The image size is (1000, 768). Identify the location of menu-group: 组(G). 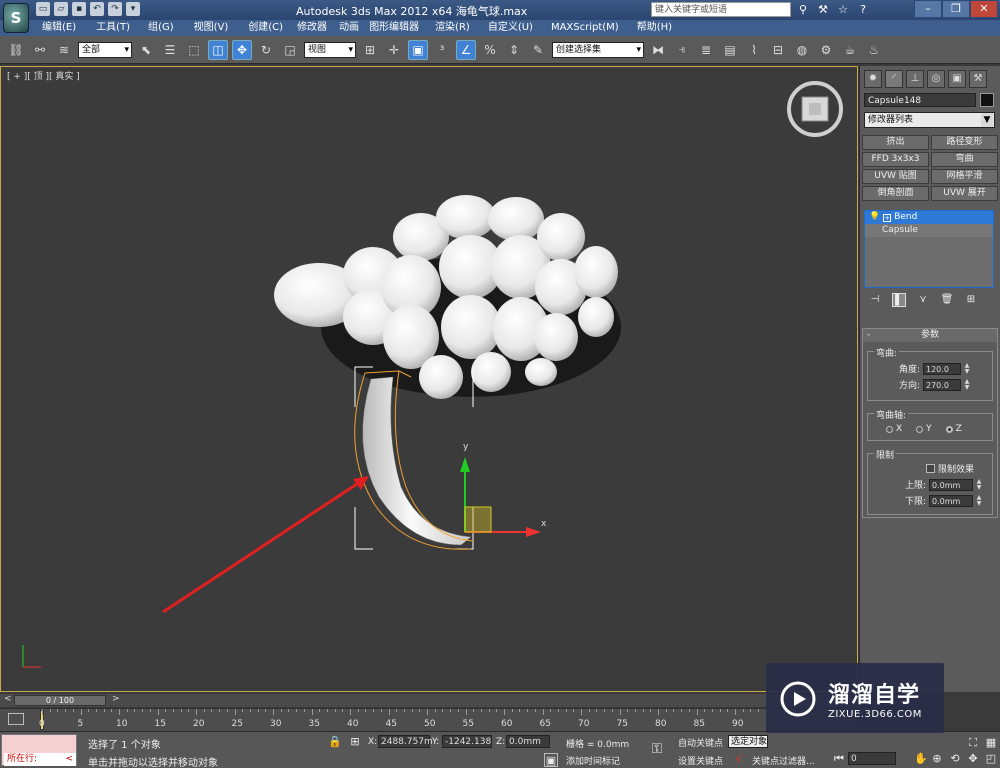
(161, 28).